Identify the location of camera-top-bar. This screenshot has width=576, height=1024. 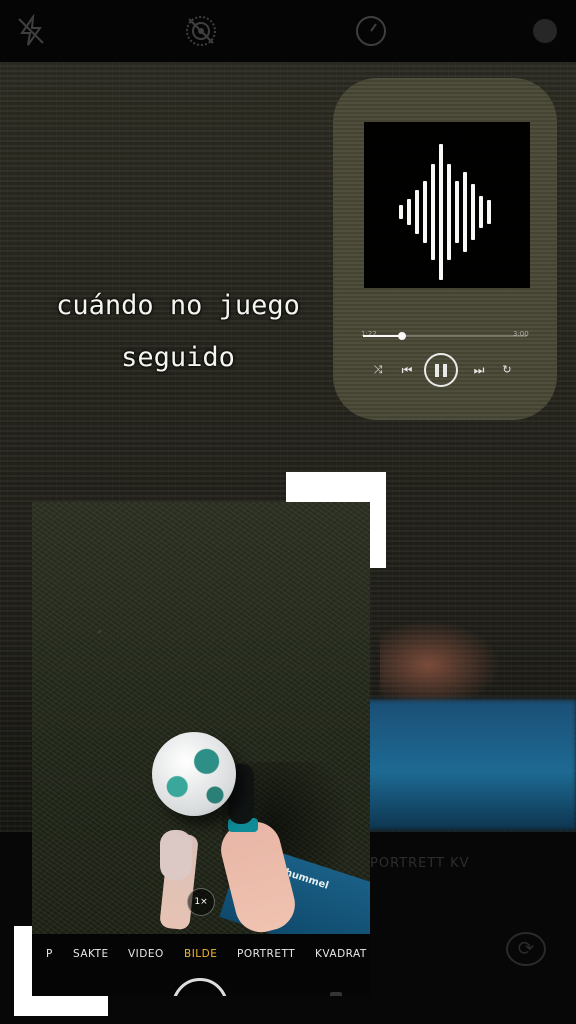
(288, 31).